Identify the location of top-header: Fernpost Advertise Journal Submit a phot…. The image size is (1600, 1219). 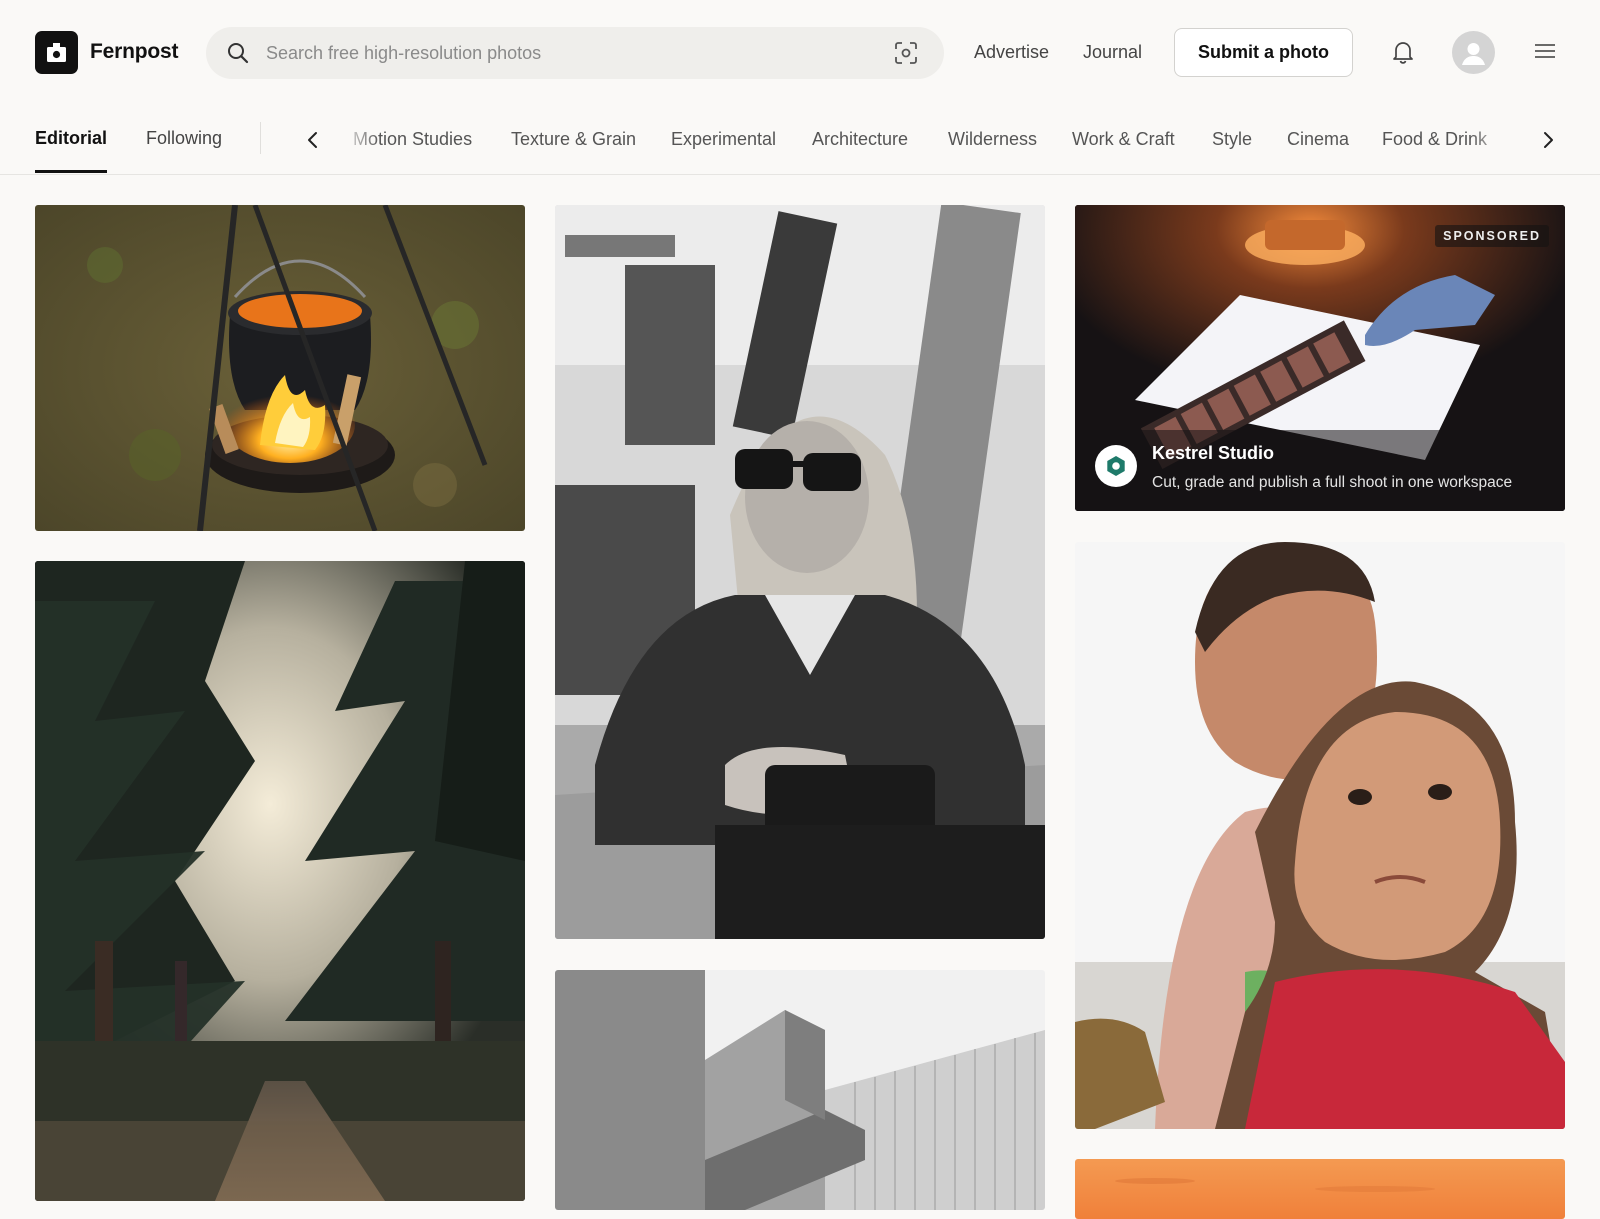
(800, 53).